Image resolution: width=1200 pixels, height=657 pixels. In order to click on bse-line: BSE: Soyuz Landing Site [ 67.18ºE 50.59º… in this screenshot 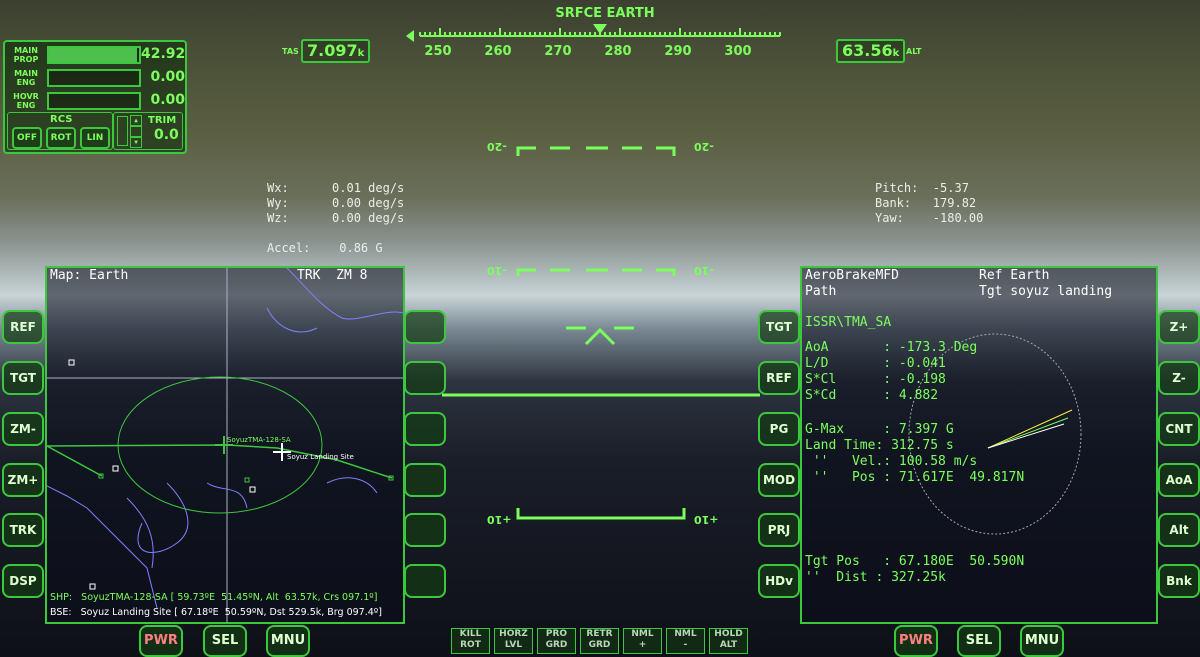, I will do `click(216, 612)`.